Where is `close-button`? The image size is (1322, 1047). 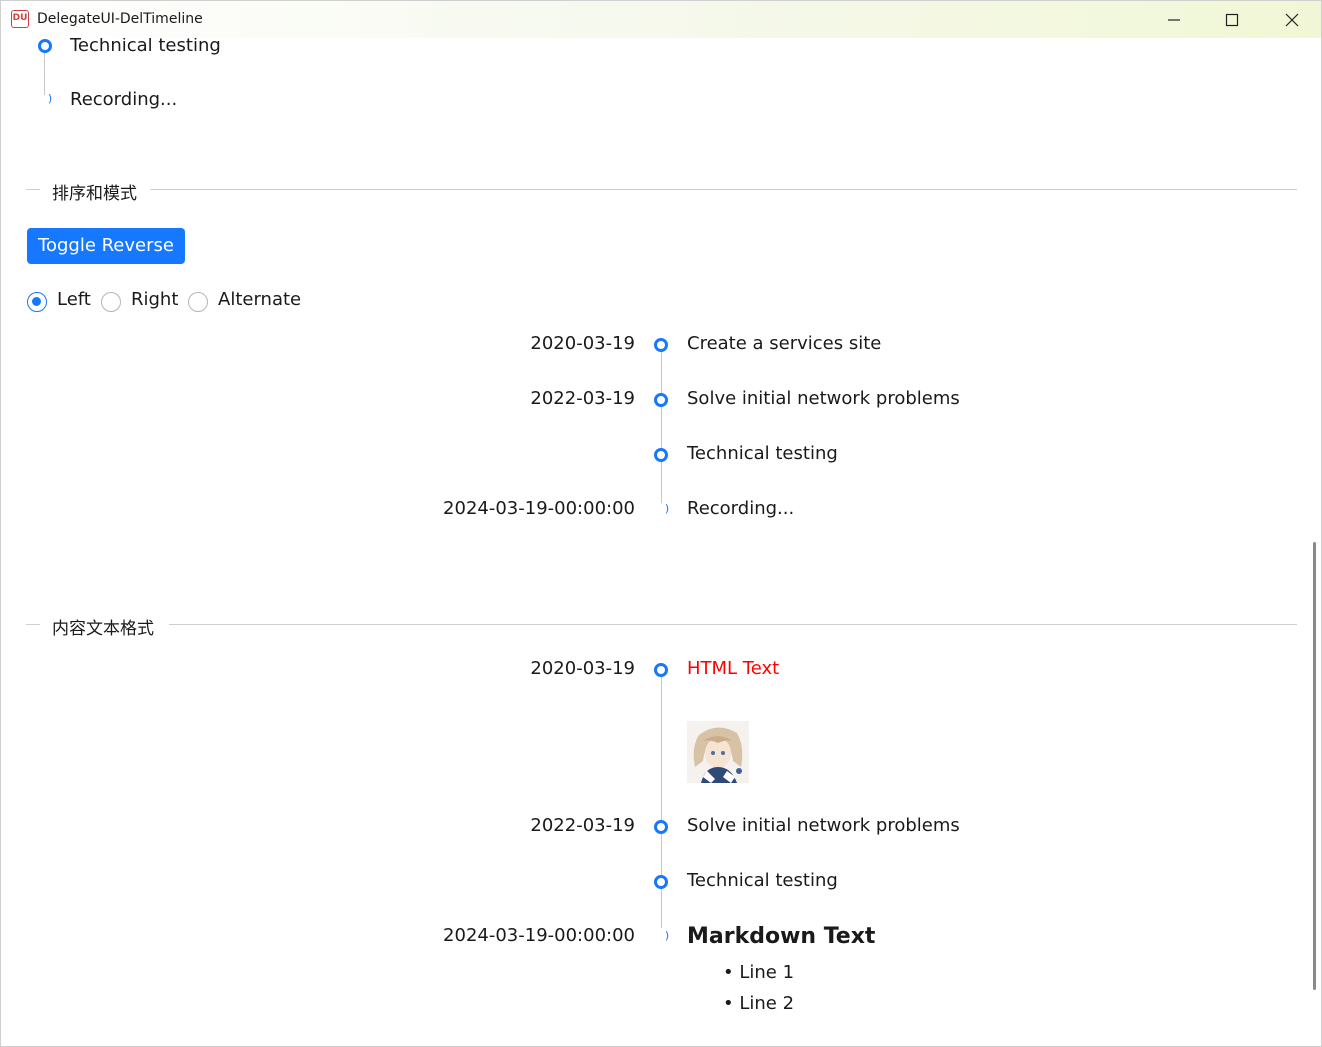 close-button is located at coordinates (1292, 19).